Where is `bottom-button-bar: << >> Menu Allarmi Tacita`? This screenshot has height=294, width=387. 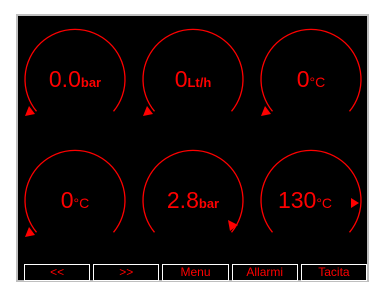
bottom-button-bar: << >> Menu Allarmi Tacita is located at coordinates (196, 272).